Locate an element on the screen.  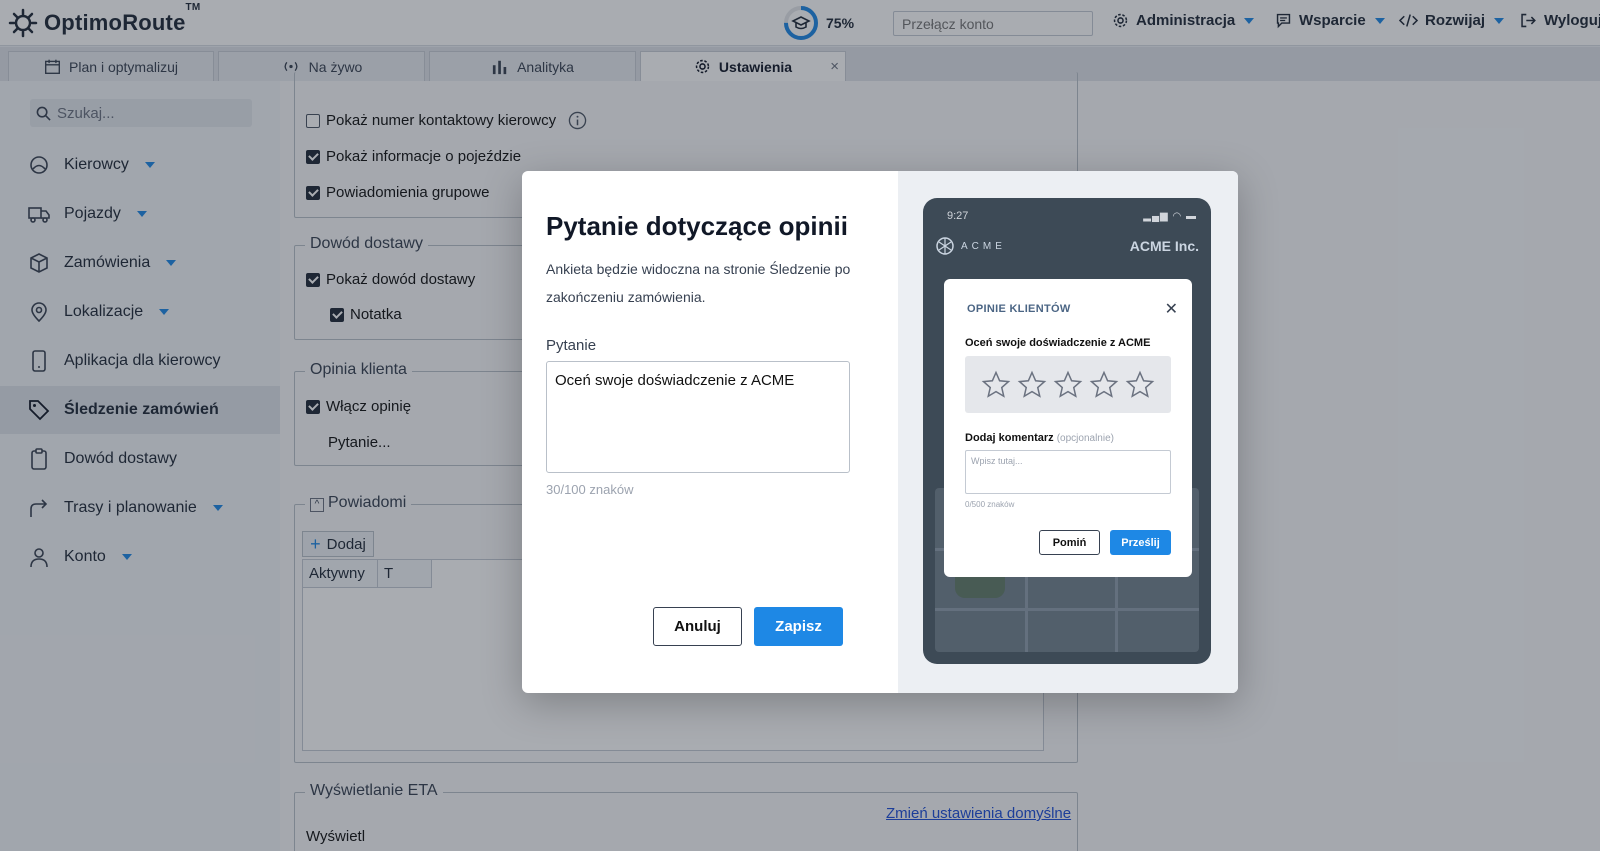
phone-brand: ACME is located at coordinates (983, 246).